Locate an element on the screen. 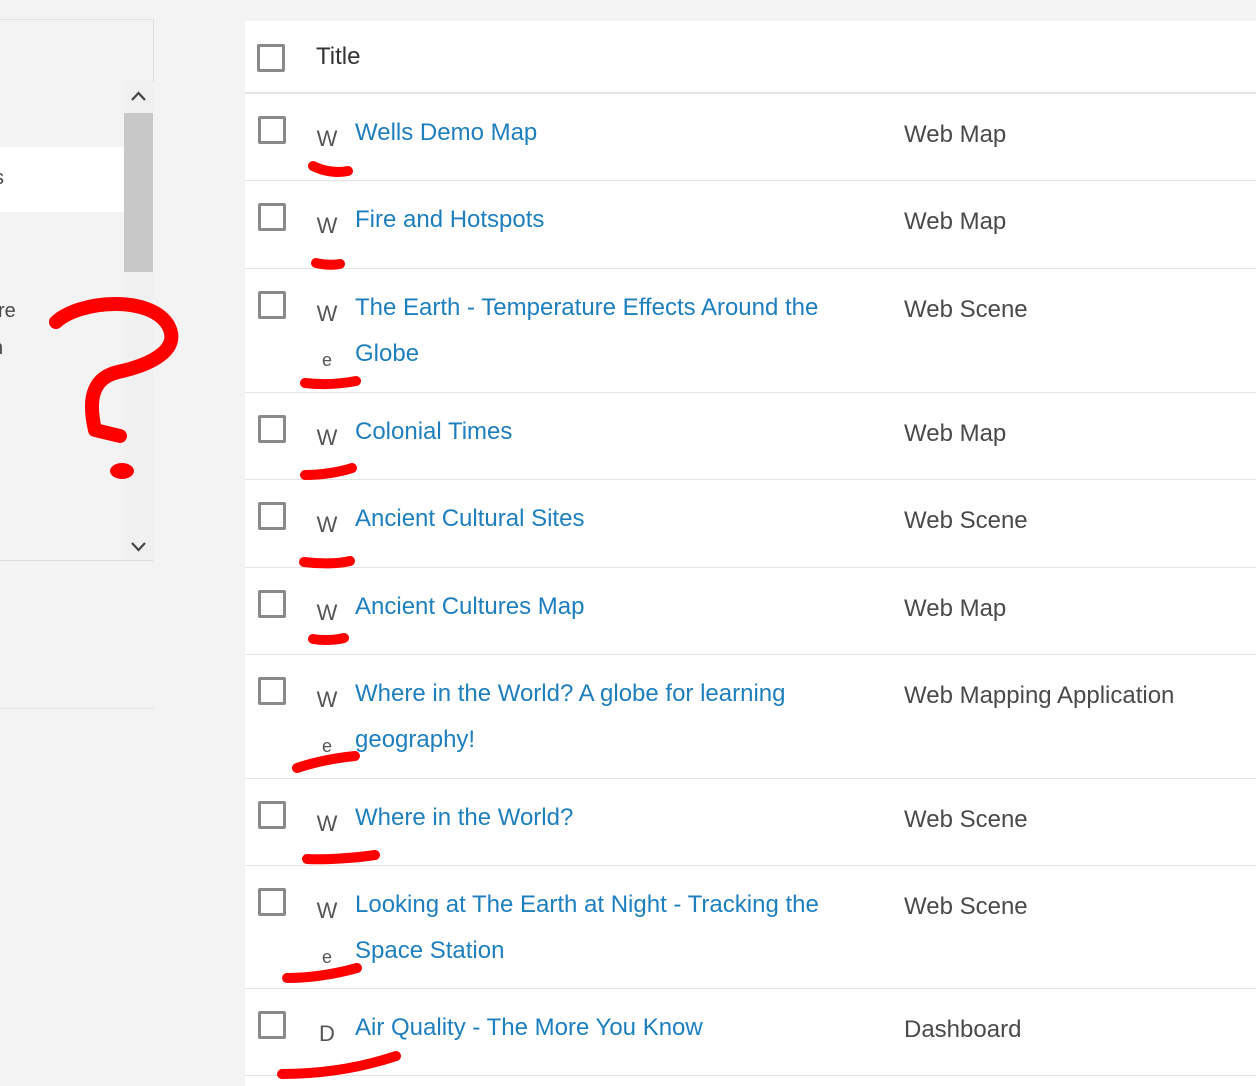 This screenshot has width=1256, height=1086. item-title-line: Ancient Cultural Sites is located at coordinates (470, 518).